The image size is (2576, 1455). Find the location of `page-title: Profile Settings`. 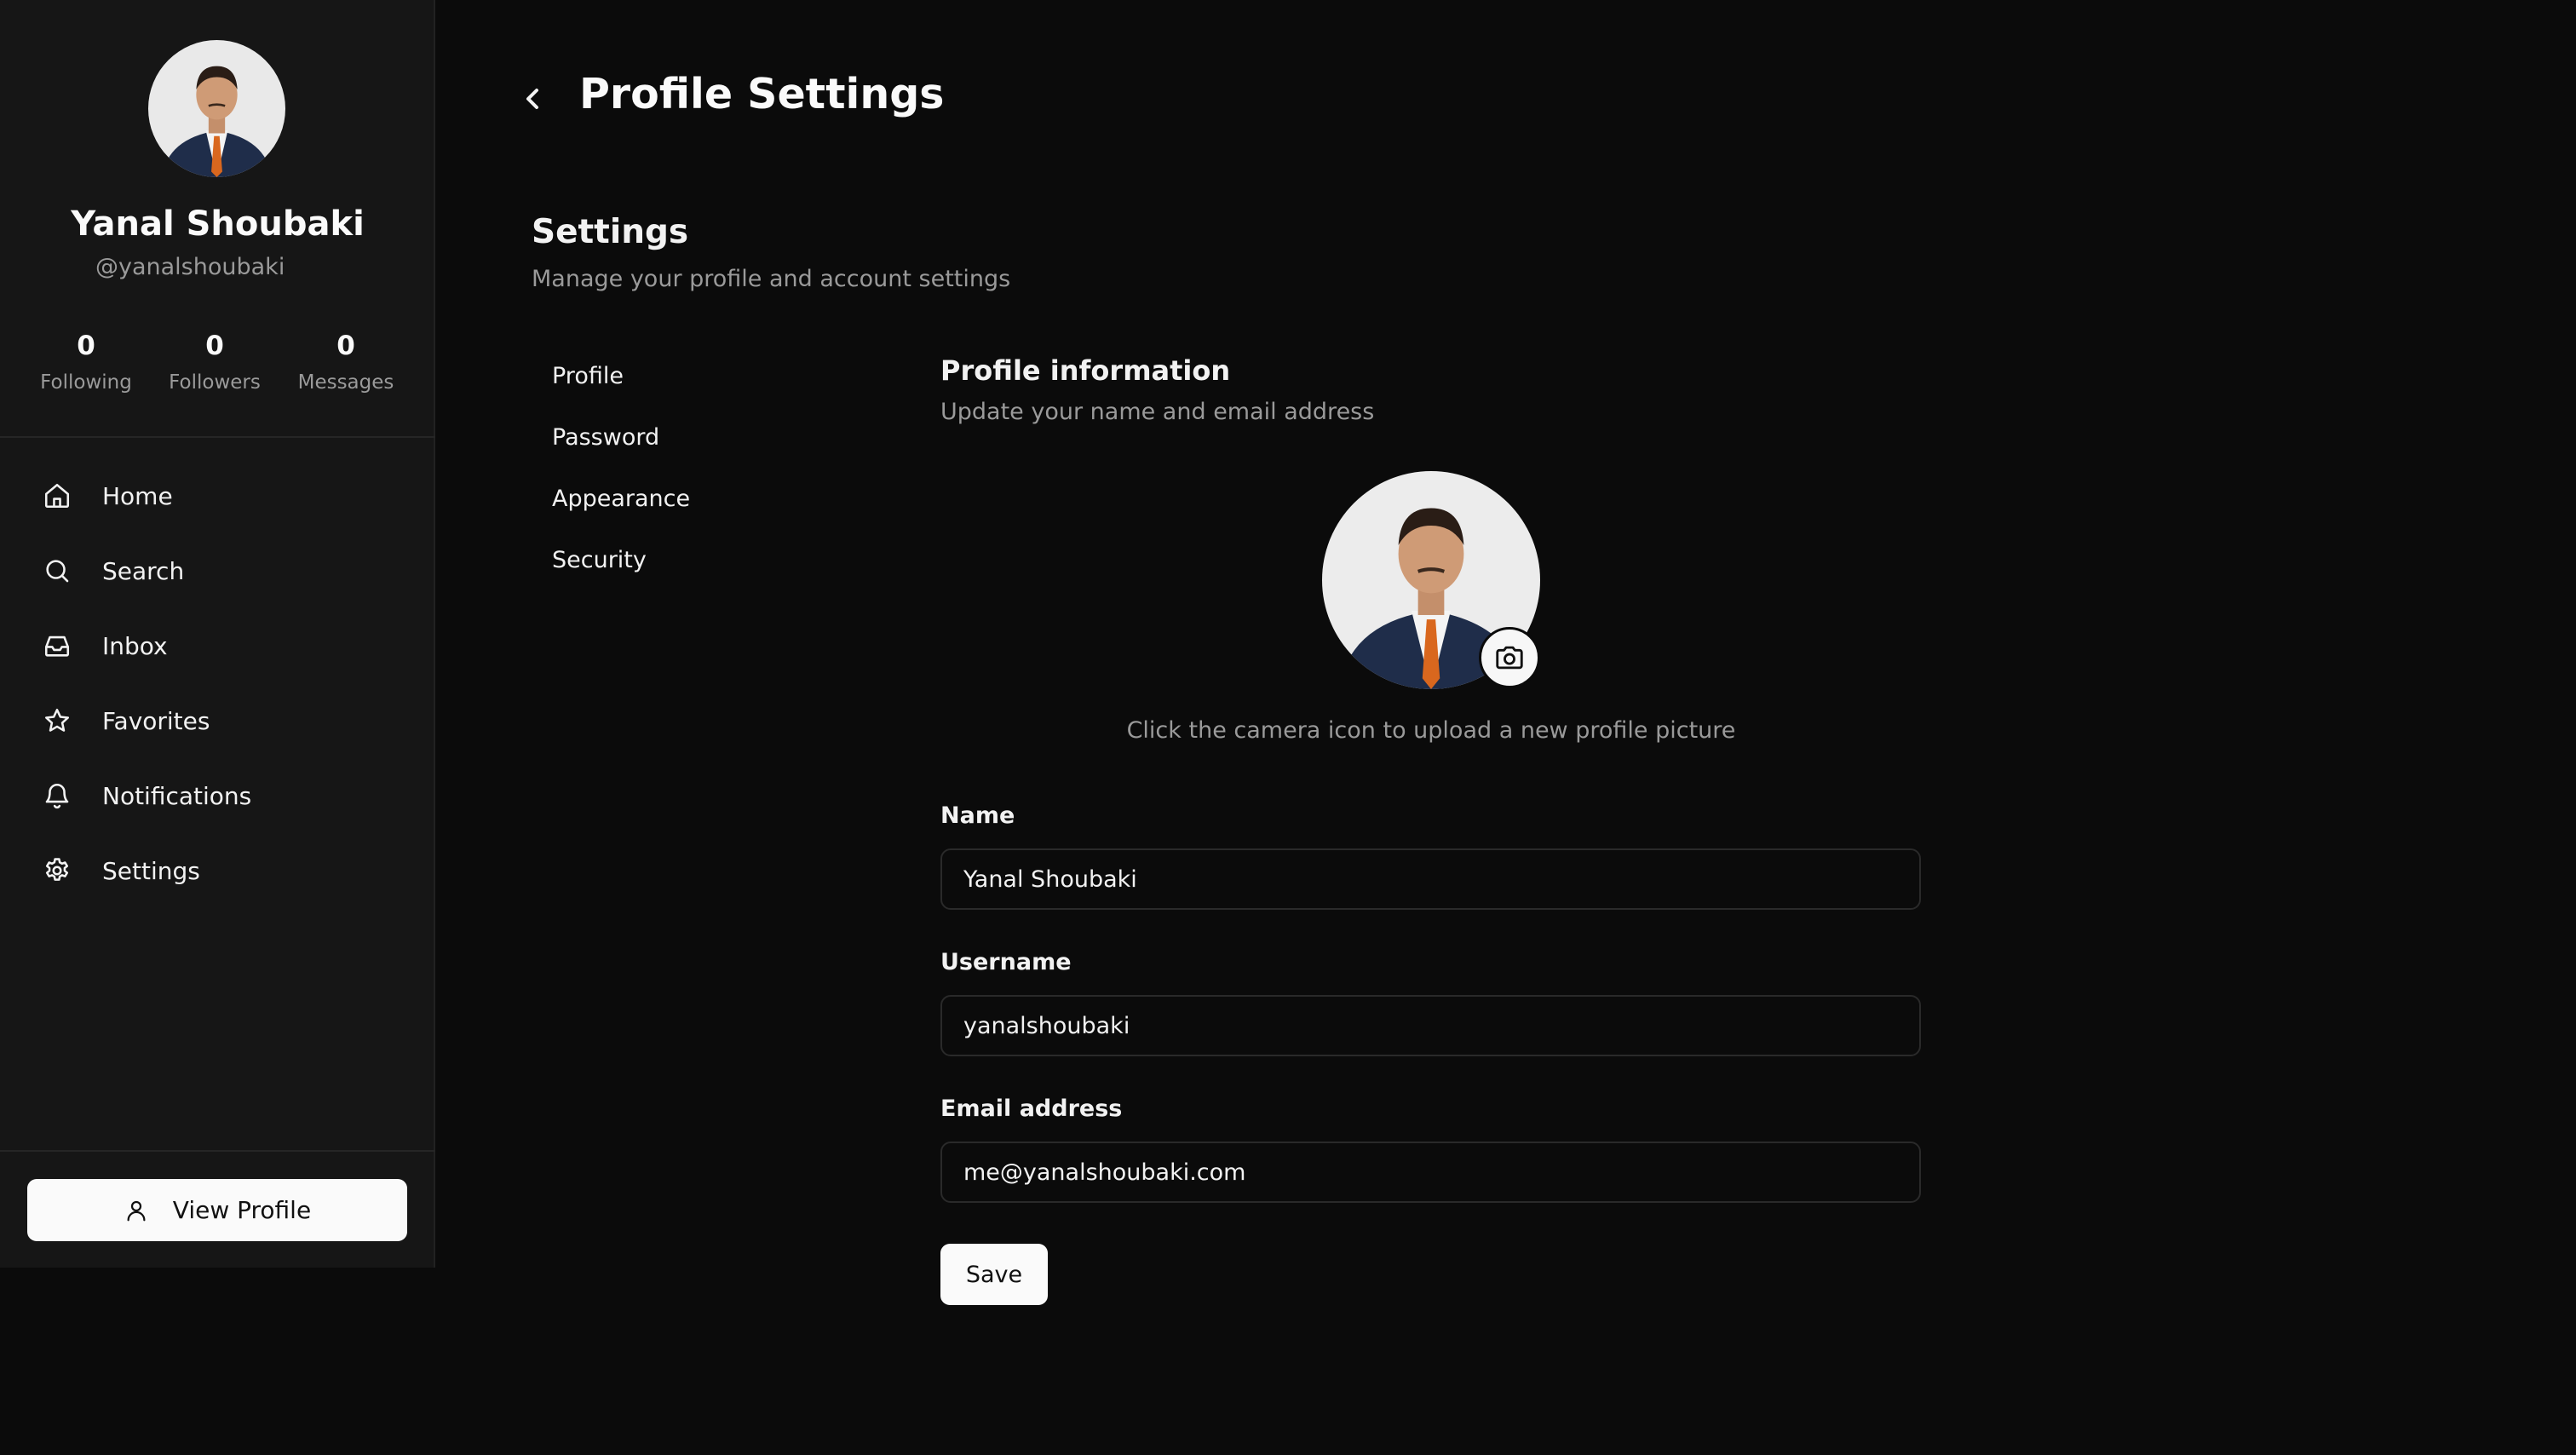

page-title: Profile Settings is located at coordinates (762, 94).